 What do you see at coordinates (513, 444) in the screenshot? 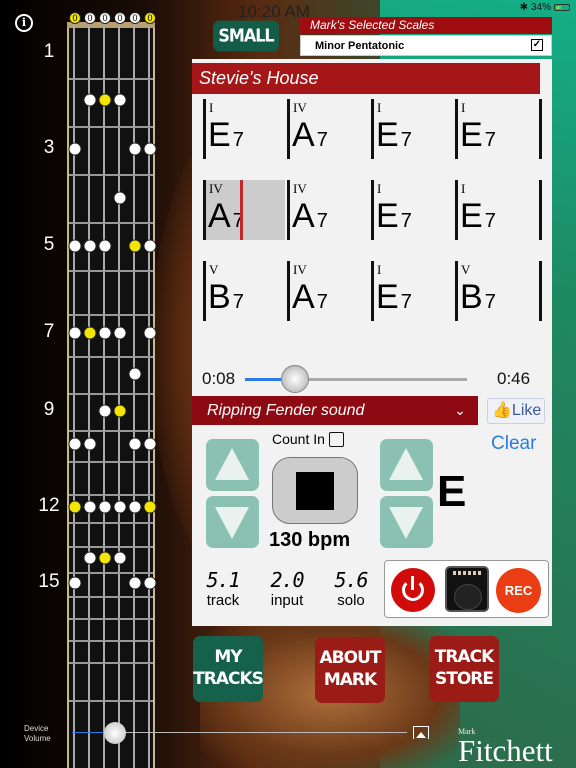
I see `clear-button: Clear` at bounding box center [513, 444].